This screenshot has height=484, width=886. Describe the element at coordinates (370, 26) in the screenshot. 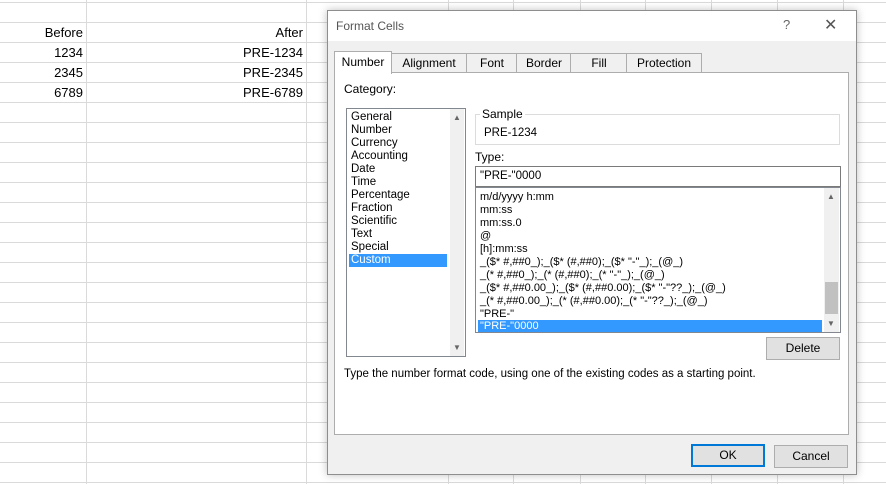

I see `dialog-title: Format Cells` at that location.